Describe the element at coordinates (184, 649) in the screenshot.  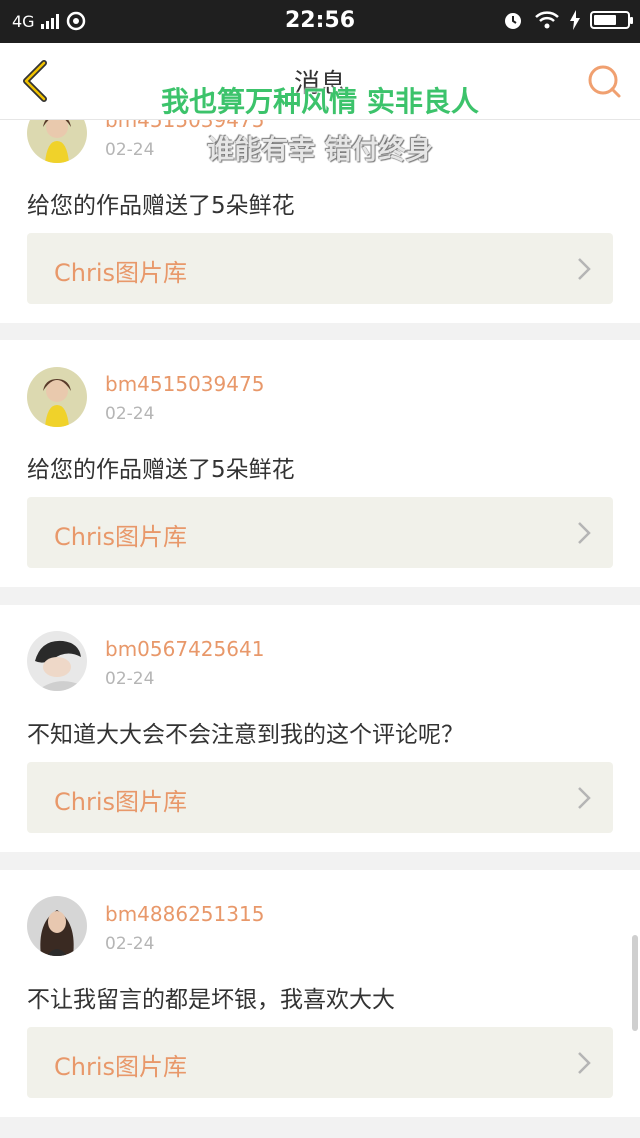
I see `username: bm0567425641` at that location.